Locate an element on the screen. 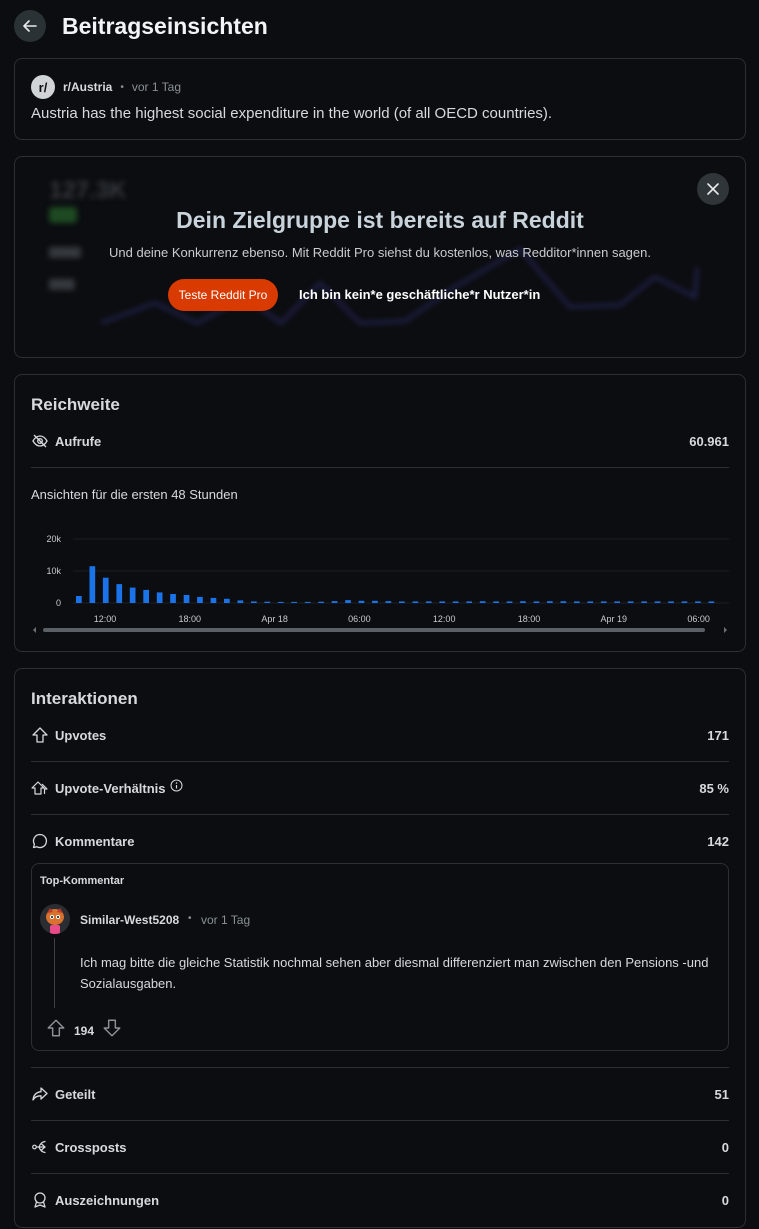 The image size is (759, 1229). thread-line is located at coordinates (54, 973).